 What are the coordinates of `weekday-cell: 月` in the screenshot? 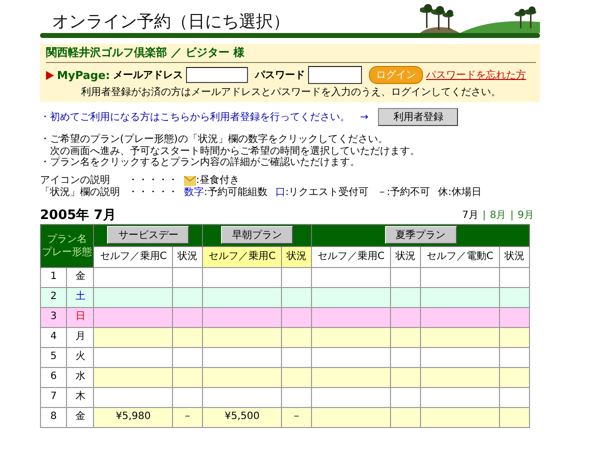 It's located at (80, 337).